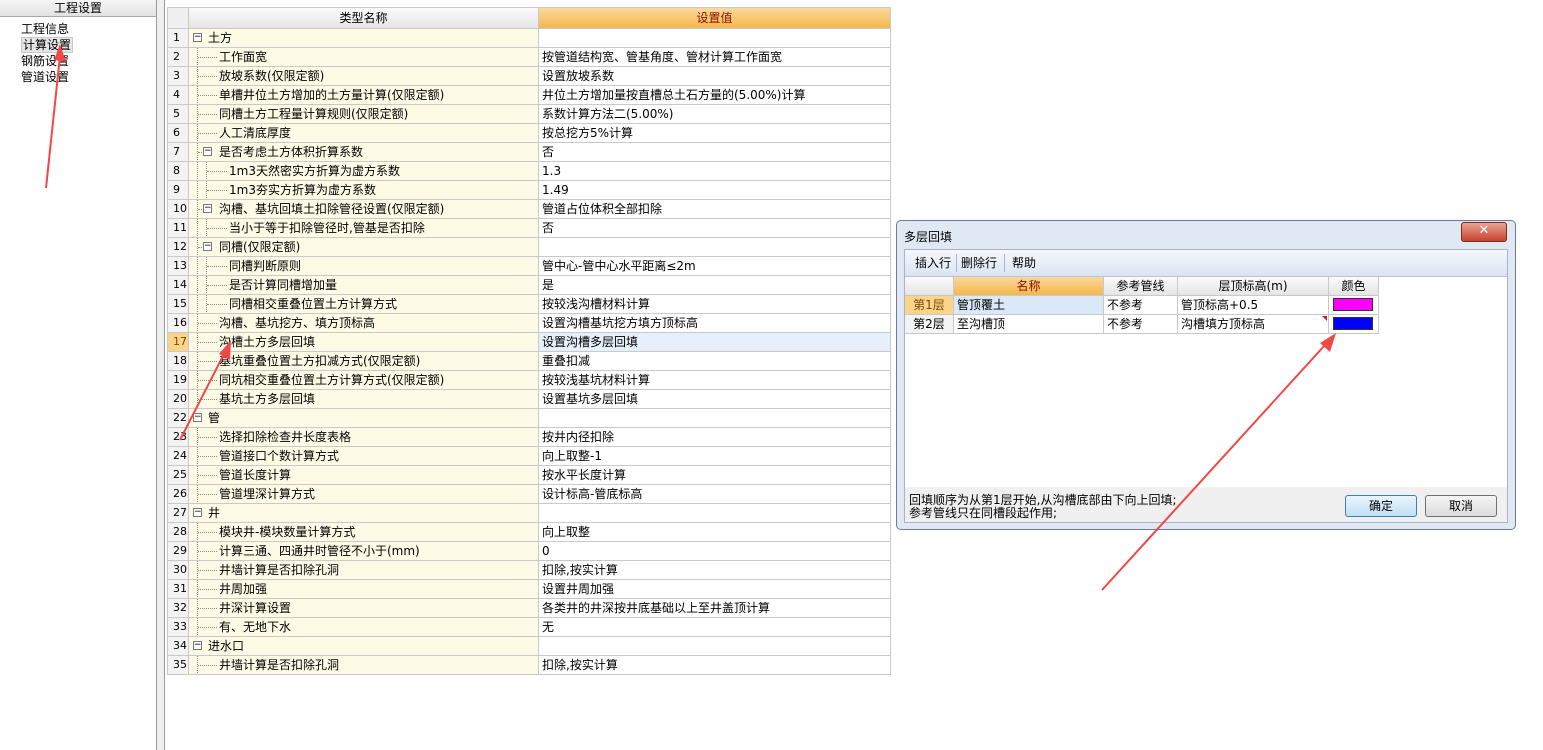 Image resolution: width=1543 pixels, height=750 pixels. I want to click on layer-elevation-cell: 沟槽填方顶标高, so click(1253, 324).